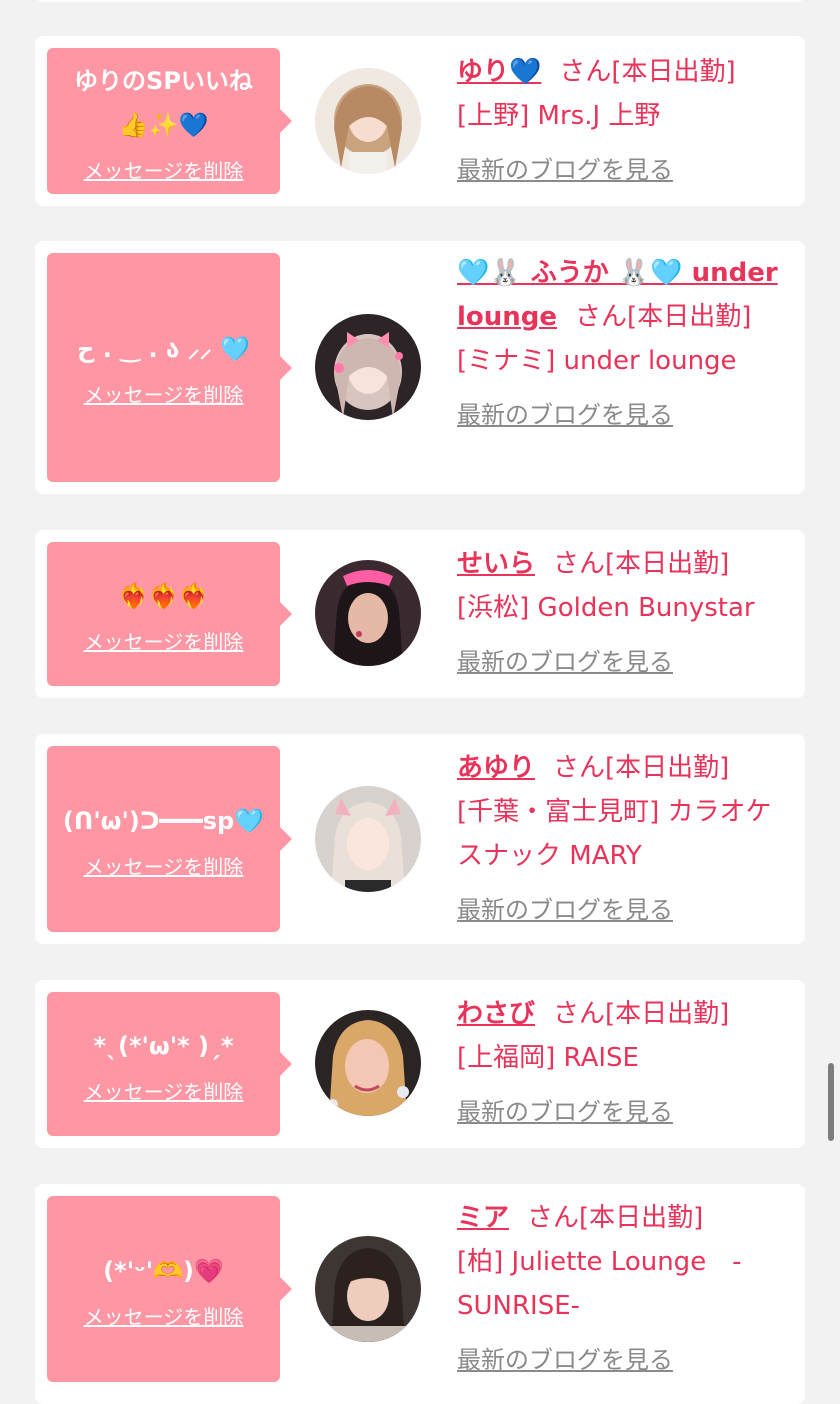 This screenshot has width=840, height=1404. Describe the element at coordinates (169, 839) in the screenshot. I see `message-bubble: (ᑎ'ω')ᑐ━━━sp🩵 メッセージを削除` at that location.